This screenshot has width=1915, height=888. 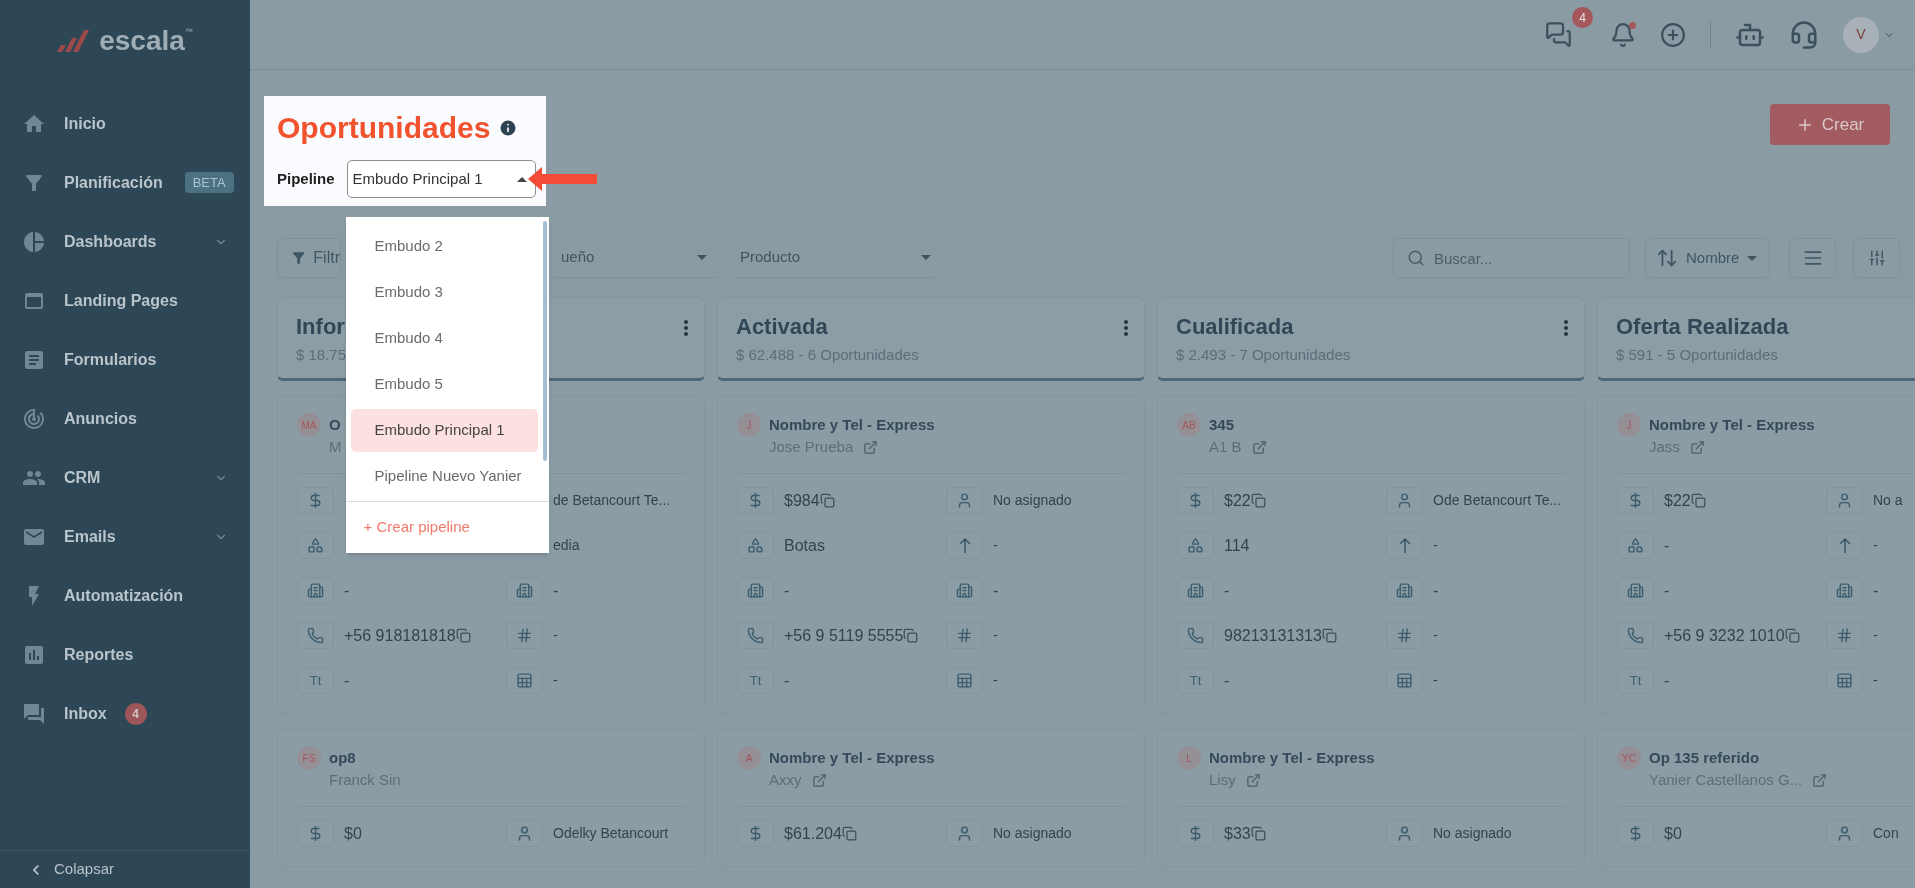 What do you see at coordinates (416, 527) in the screenshot?
I see `create-pipeline-link: + Crear pipeline` at bounding box center [416, 527].